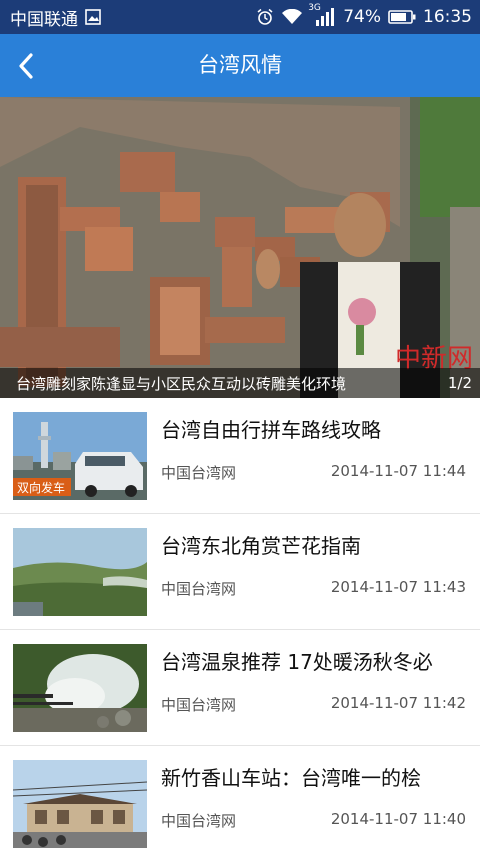 Image resolution: width=480 pixels, height=854 pixels. What do you see at coordinates (240, 572) in the screenshot?
I see `list-item: 台湾东北角赏芒花指南 中国台湾网 2014-11-07 11:43` at bounding box center [240, 572].